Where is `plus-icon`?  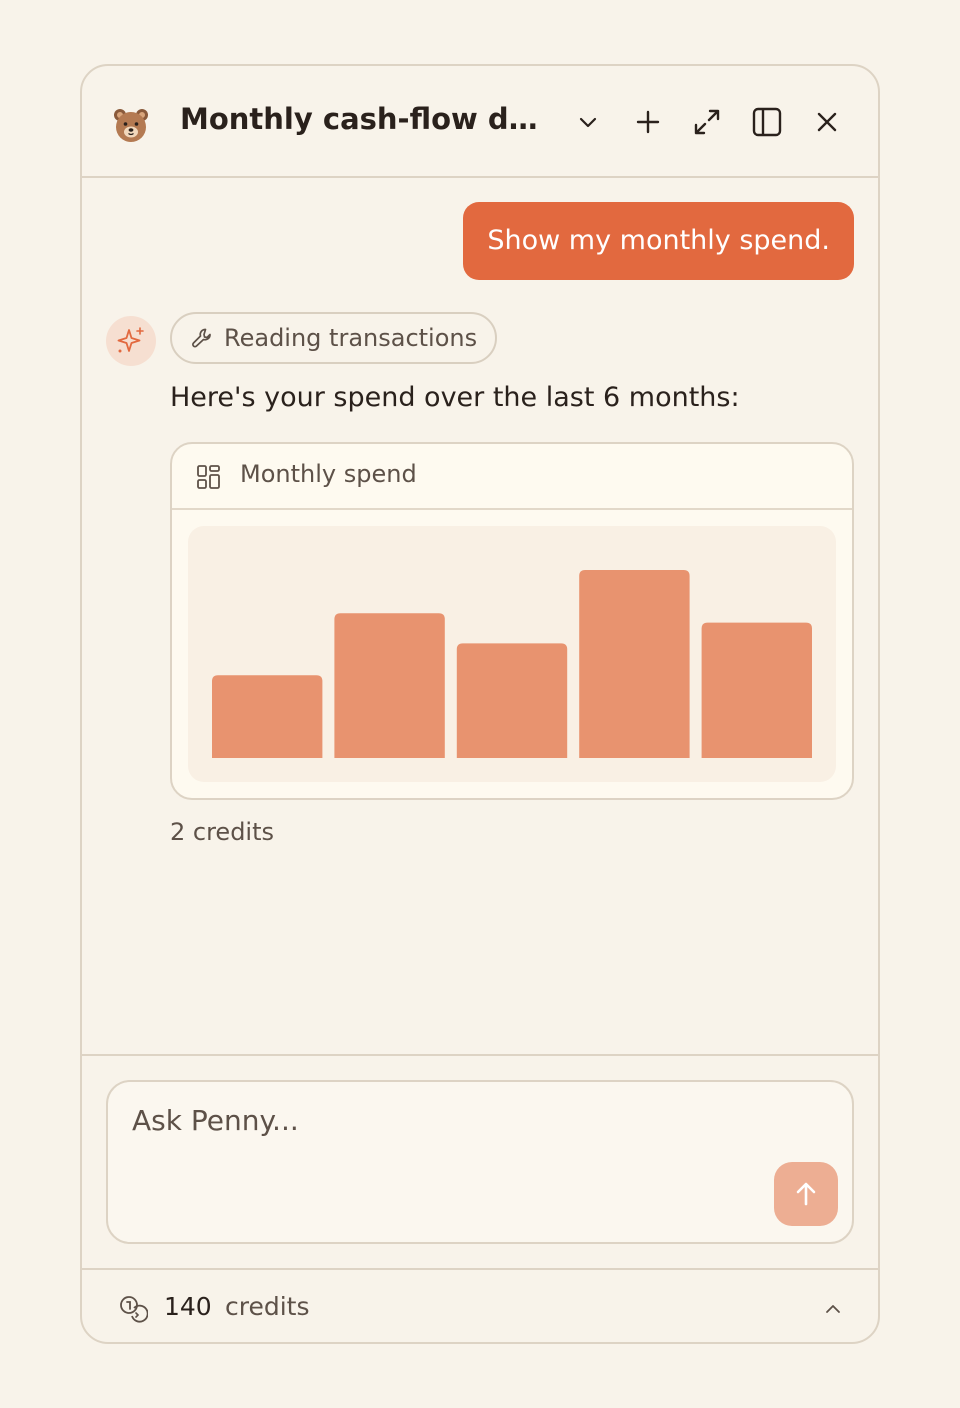
plus-icon is located at coordinates (648, 122).